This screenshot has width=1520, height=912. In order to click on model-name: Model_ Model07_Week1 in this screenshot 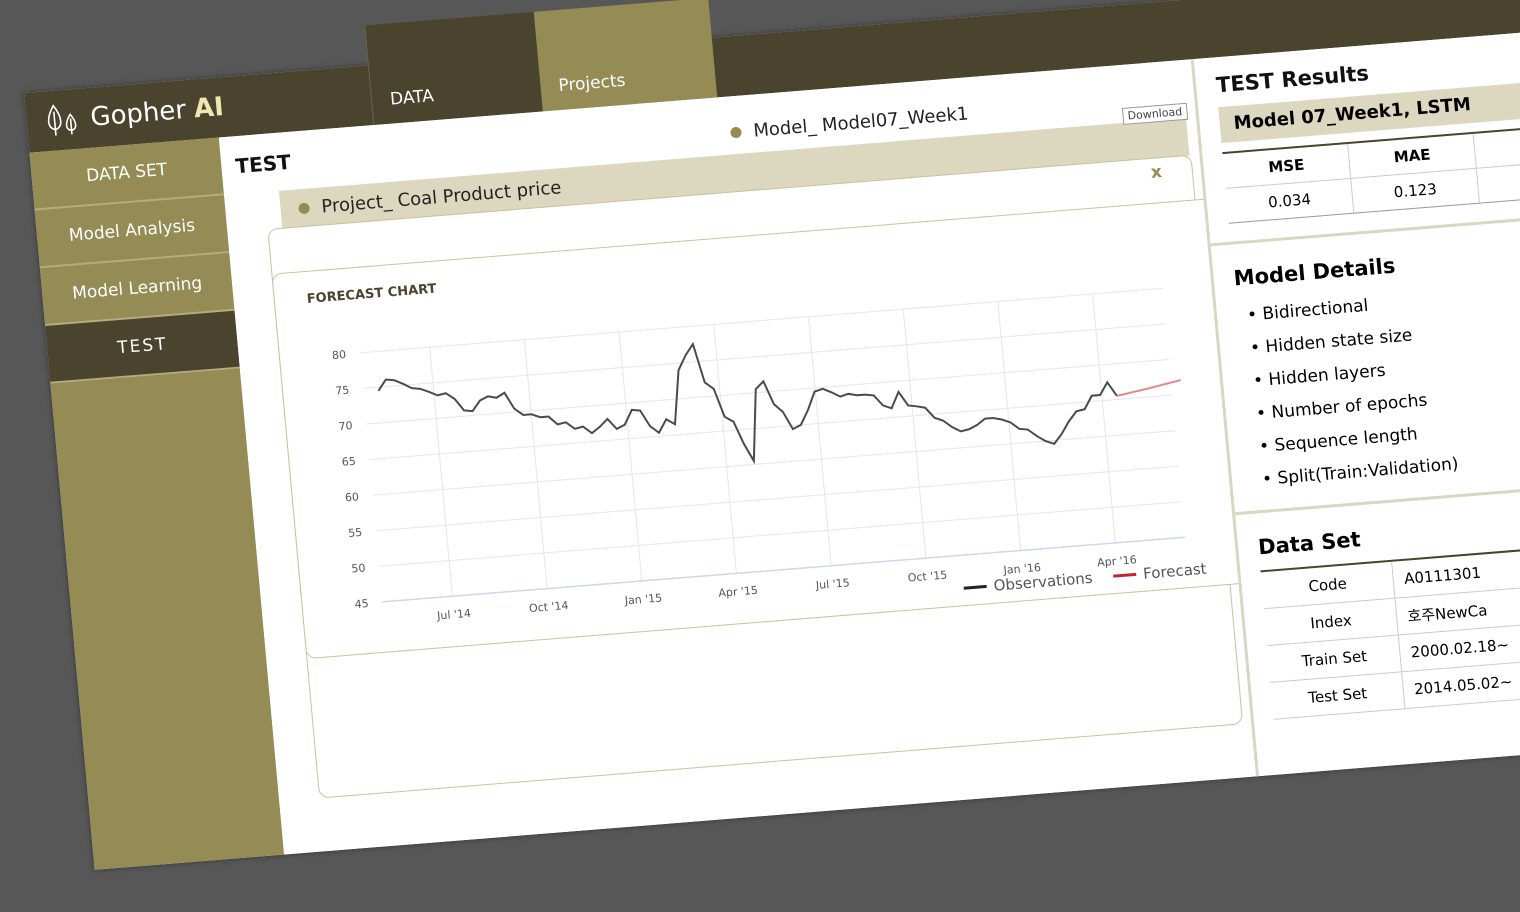, I will do `click(861, 122)`.